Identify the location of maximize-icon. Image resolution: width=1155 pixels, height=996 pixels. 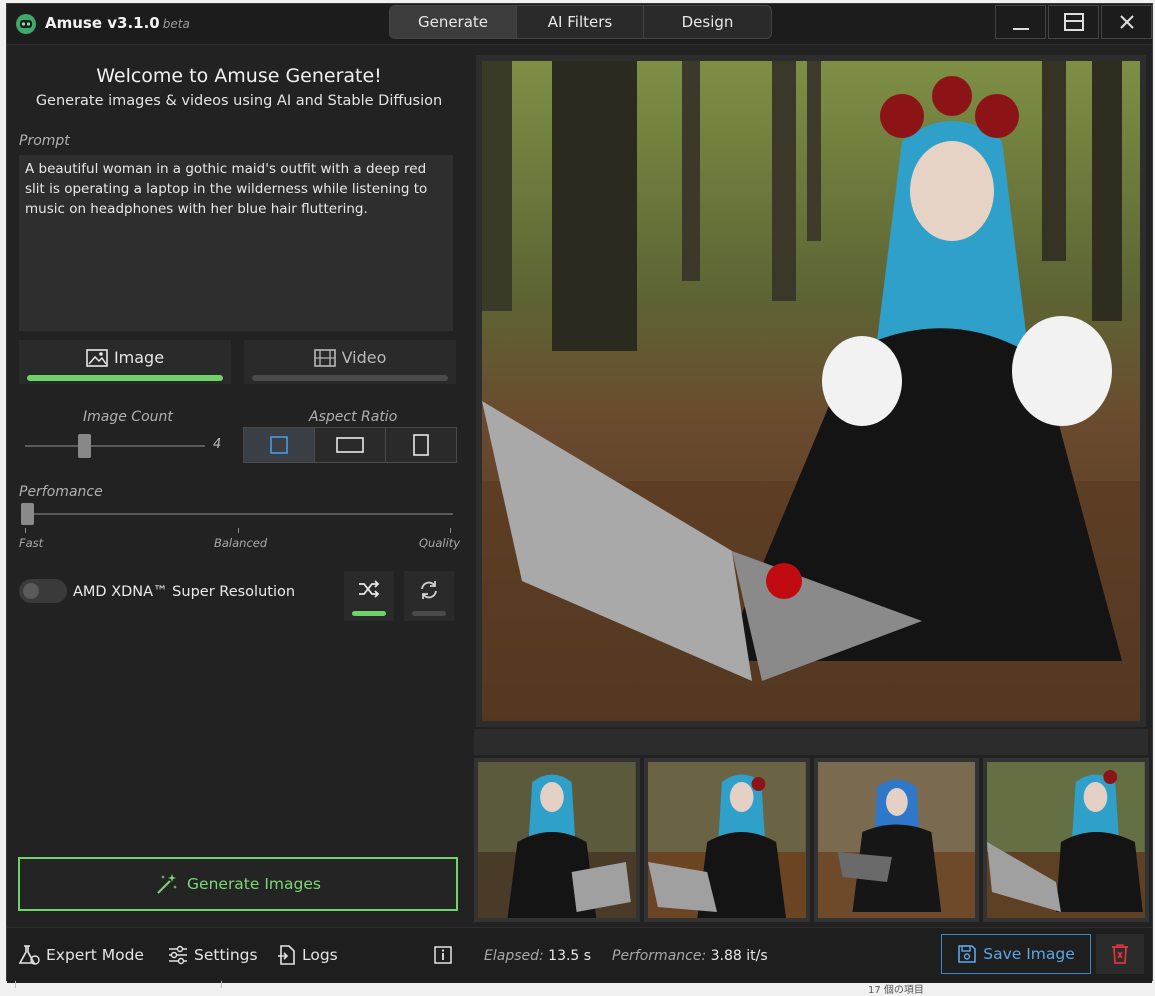
(1073, 22).